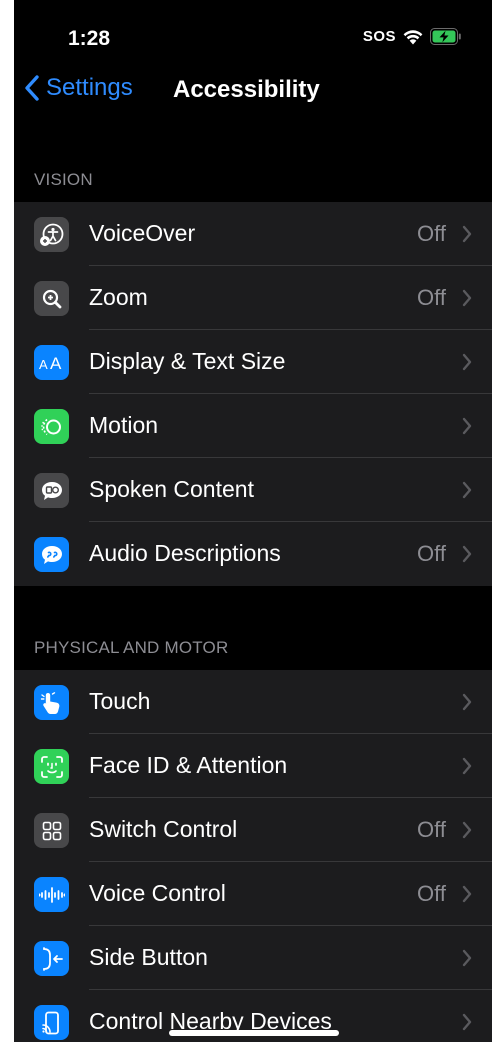  I want to click on row-spoken-content: Spoken Content, so click(253, 490).